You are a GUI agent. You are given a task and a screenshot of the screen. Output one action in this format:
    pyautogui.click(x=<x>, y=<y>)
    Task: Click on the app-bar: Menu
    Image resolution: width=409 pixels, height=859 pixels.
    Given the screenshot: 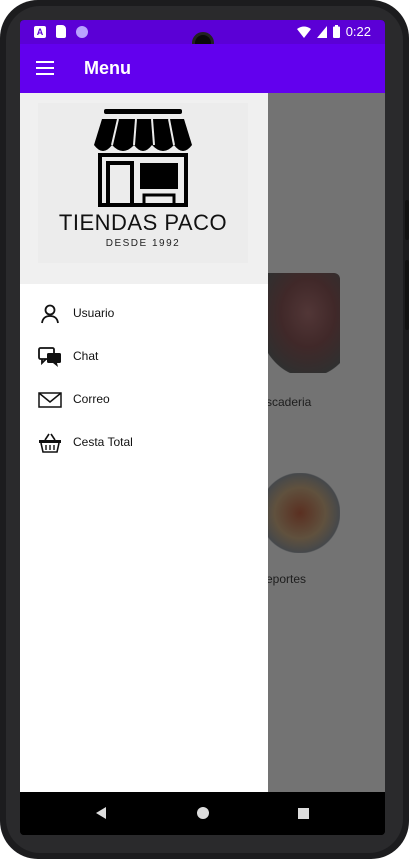 What is the action you would take?
    pyautogui.click(x=202, y=68)
    